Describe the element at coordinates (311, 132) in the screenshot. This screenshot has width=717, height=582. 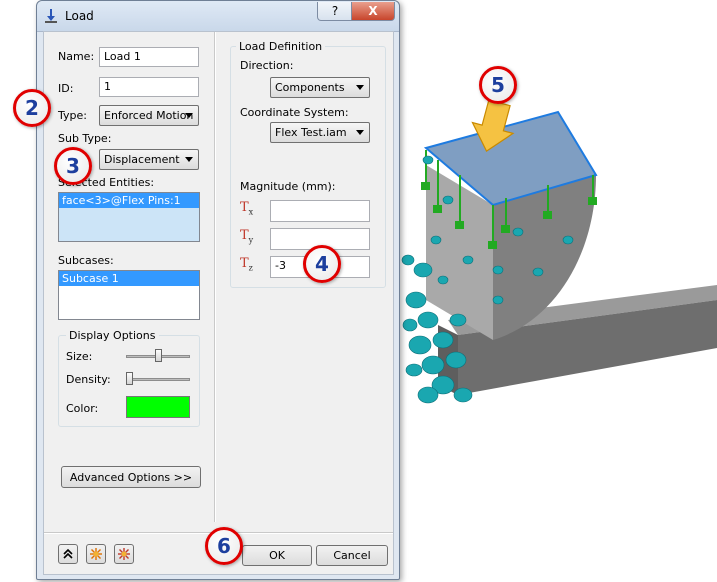
I see `coord-system-select-value: Flex Test.iam` at that location.